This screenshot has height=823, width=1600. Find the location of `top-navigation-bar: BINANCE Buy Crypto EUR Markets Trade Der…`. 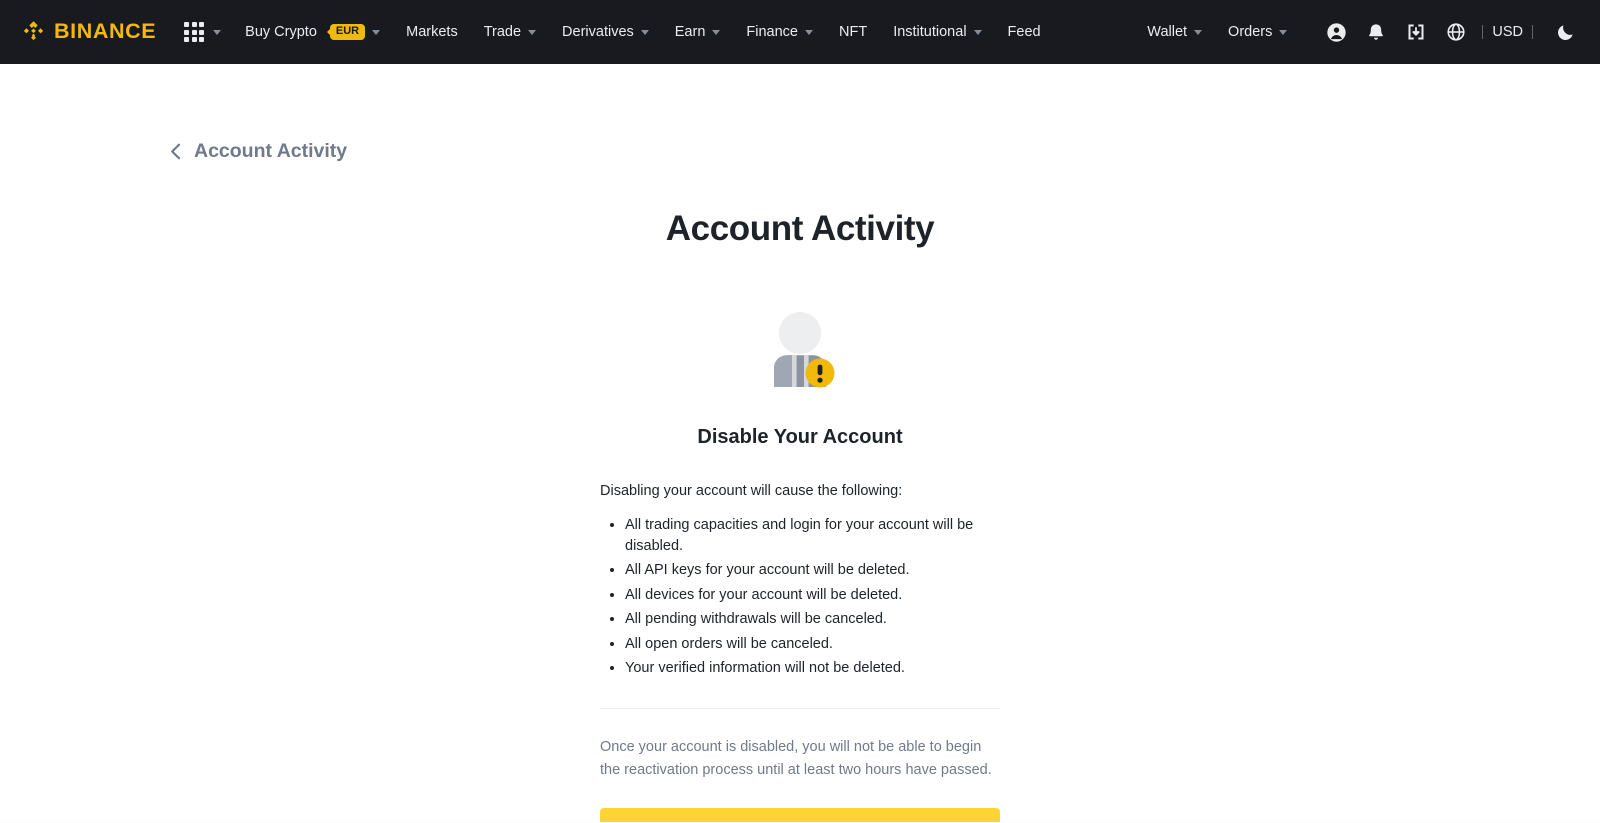

top-navigation-bar: BINANCE Buy Crypto EUR Markets Trade Der… is located at coordinates (800, 32).